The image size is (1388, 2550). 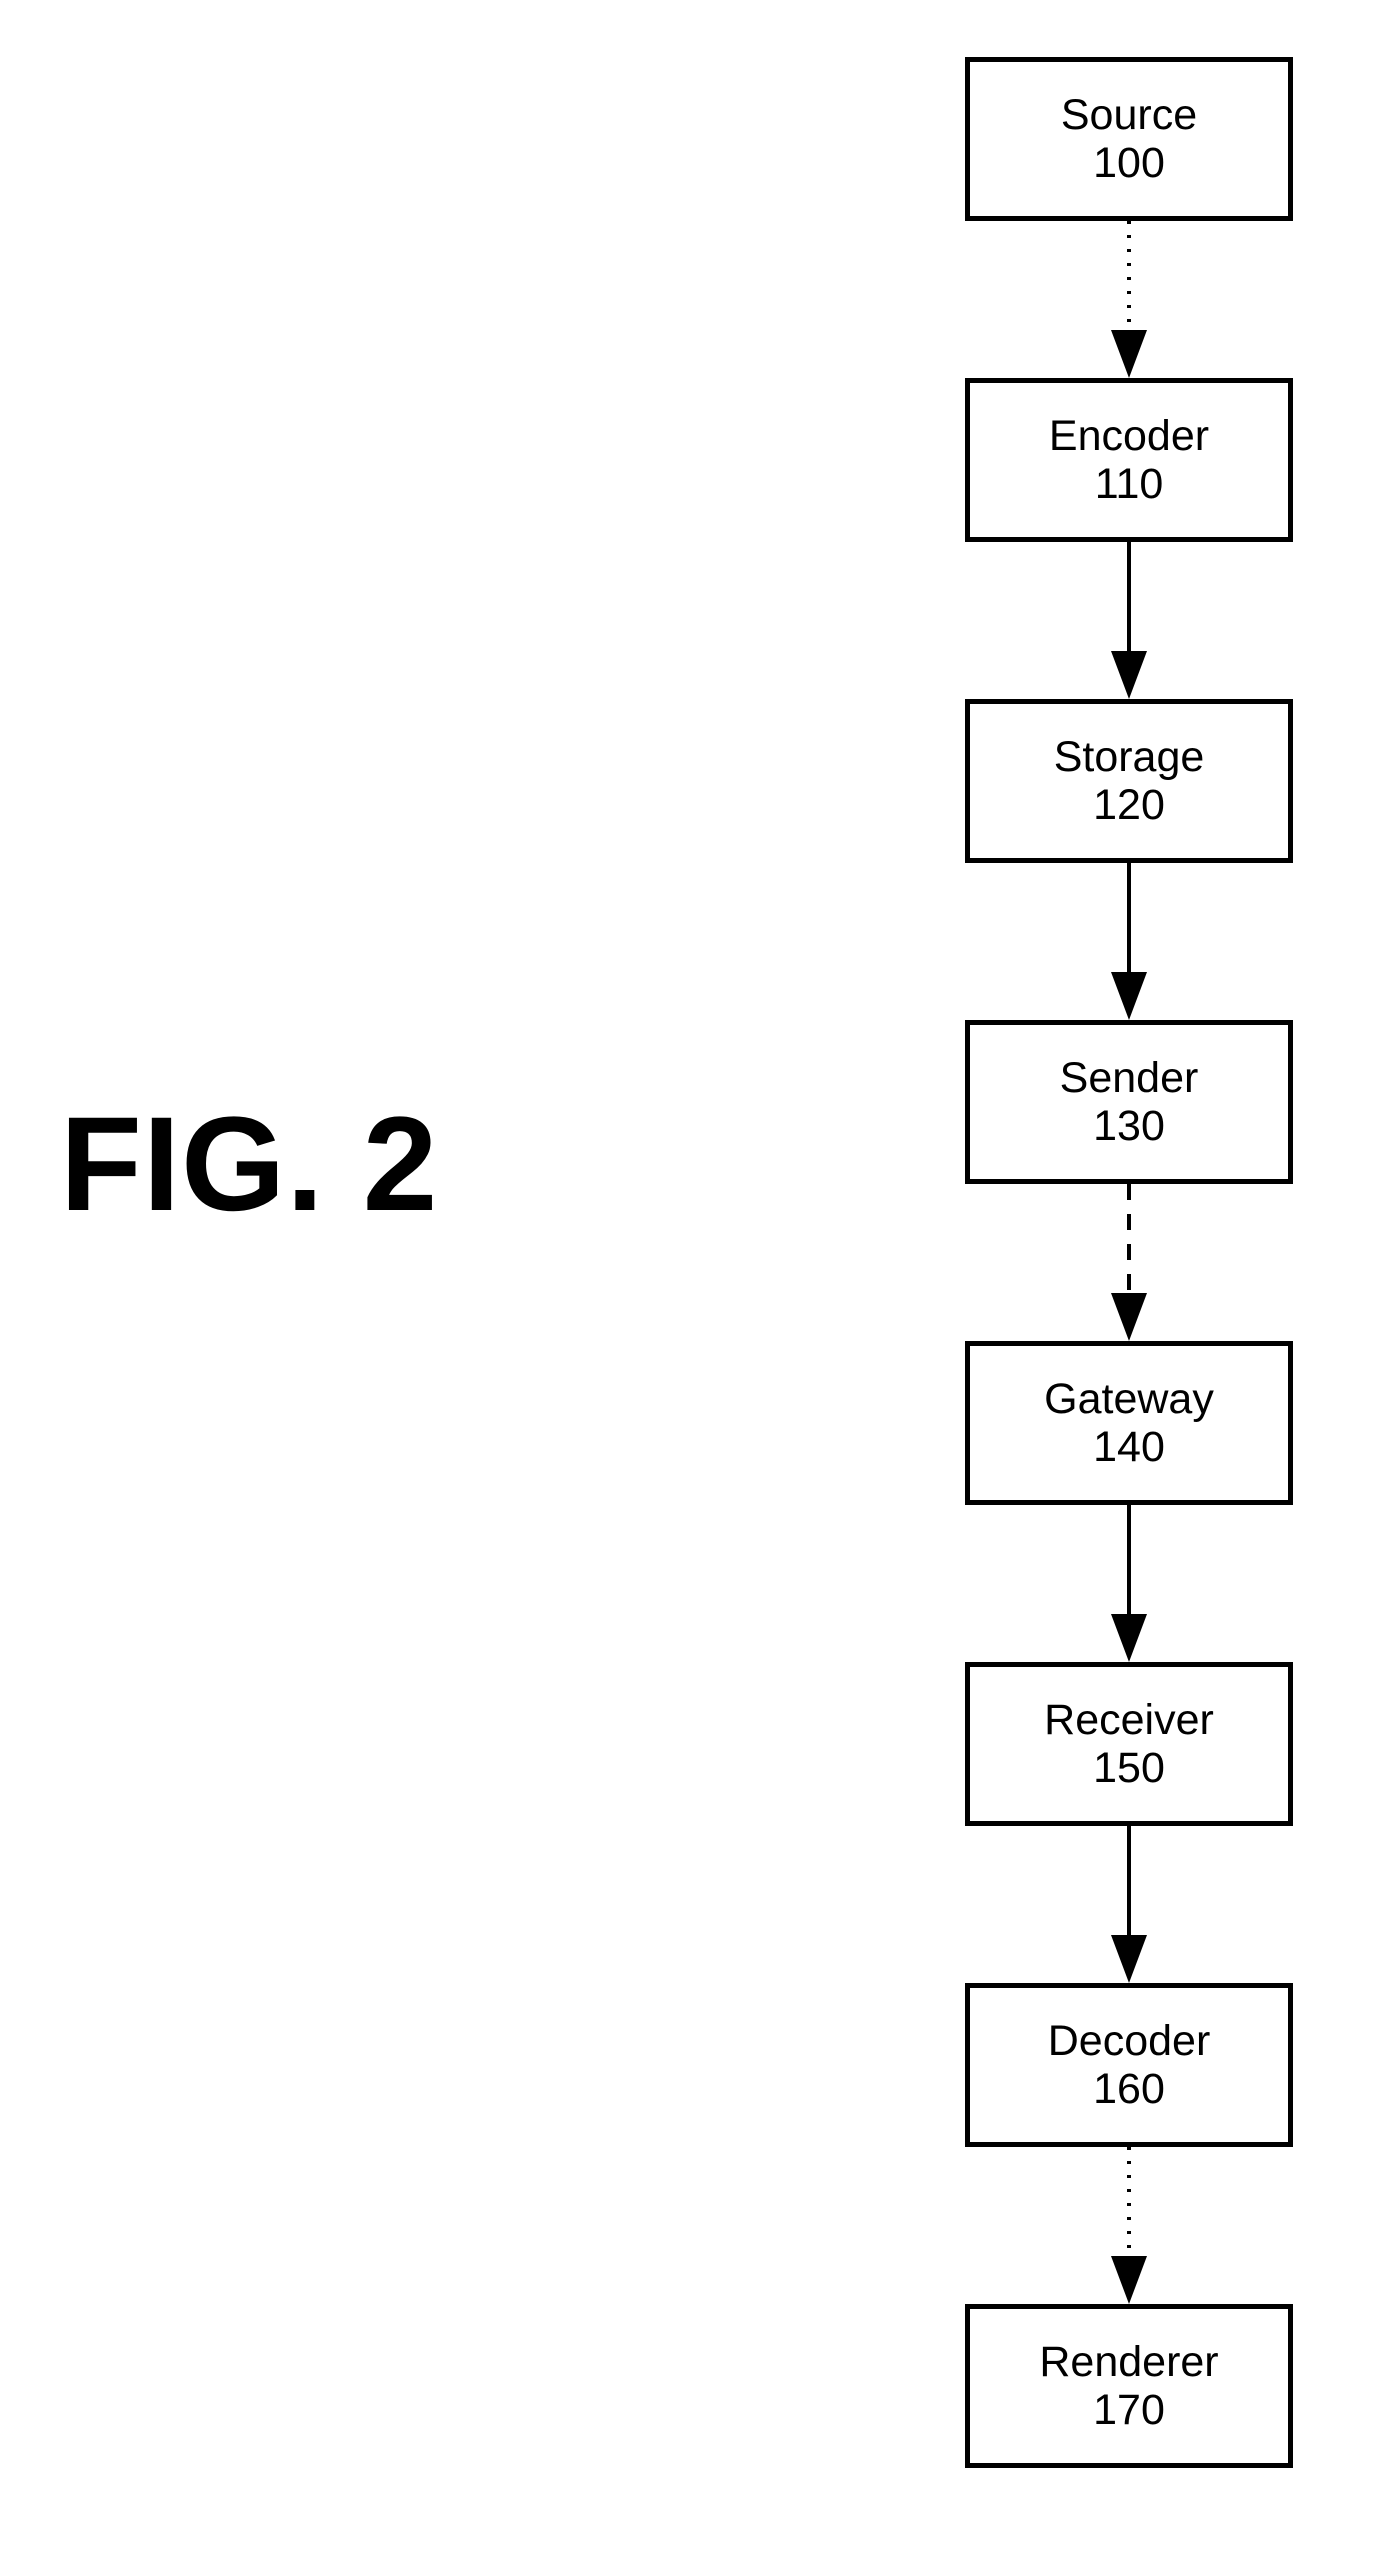 I want to click on flow-node-reference-numeral: 100, so click(x=1129, y=163).